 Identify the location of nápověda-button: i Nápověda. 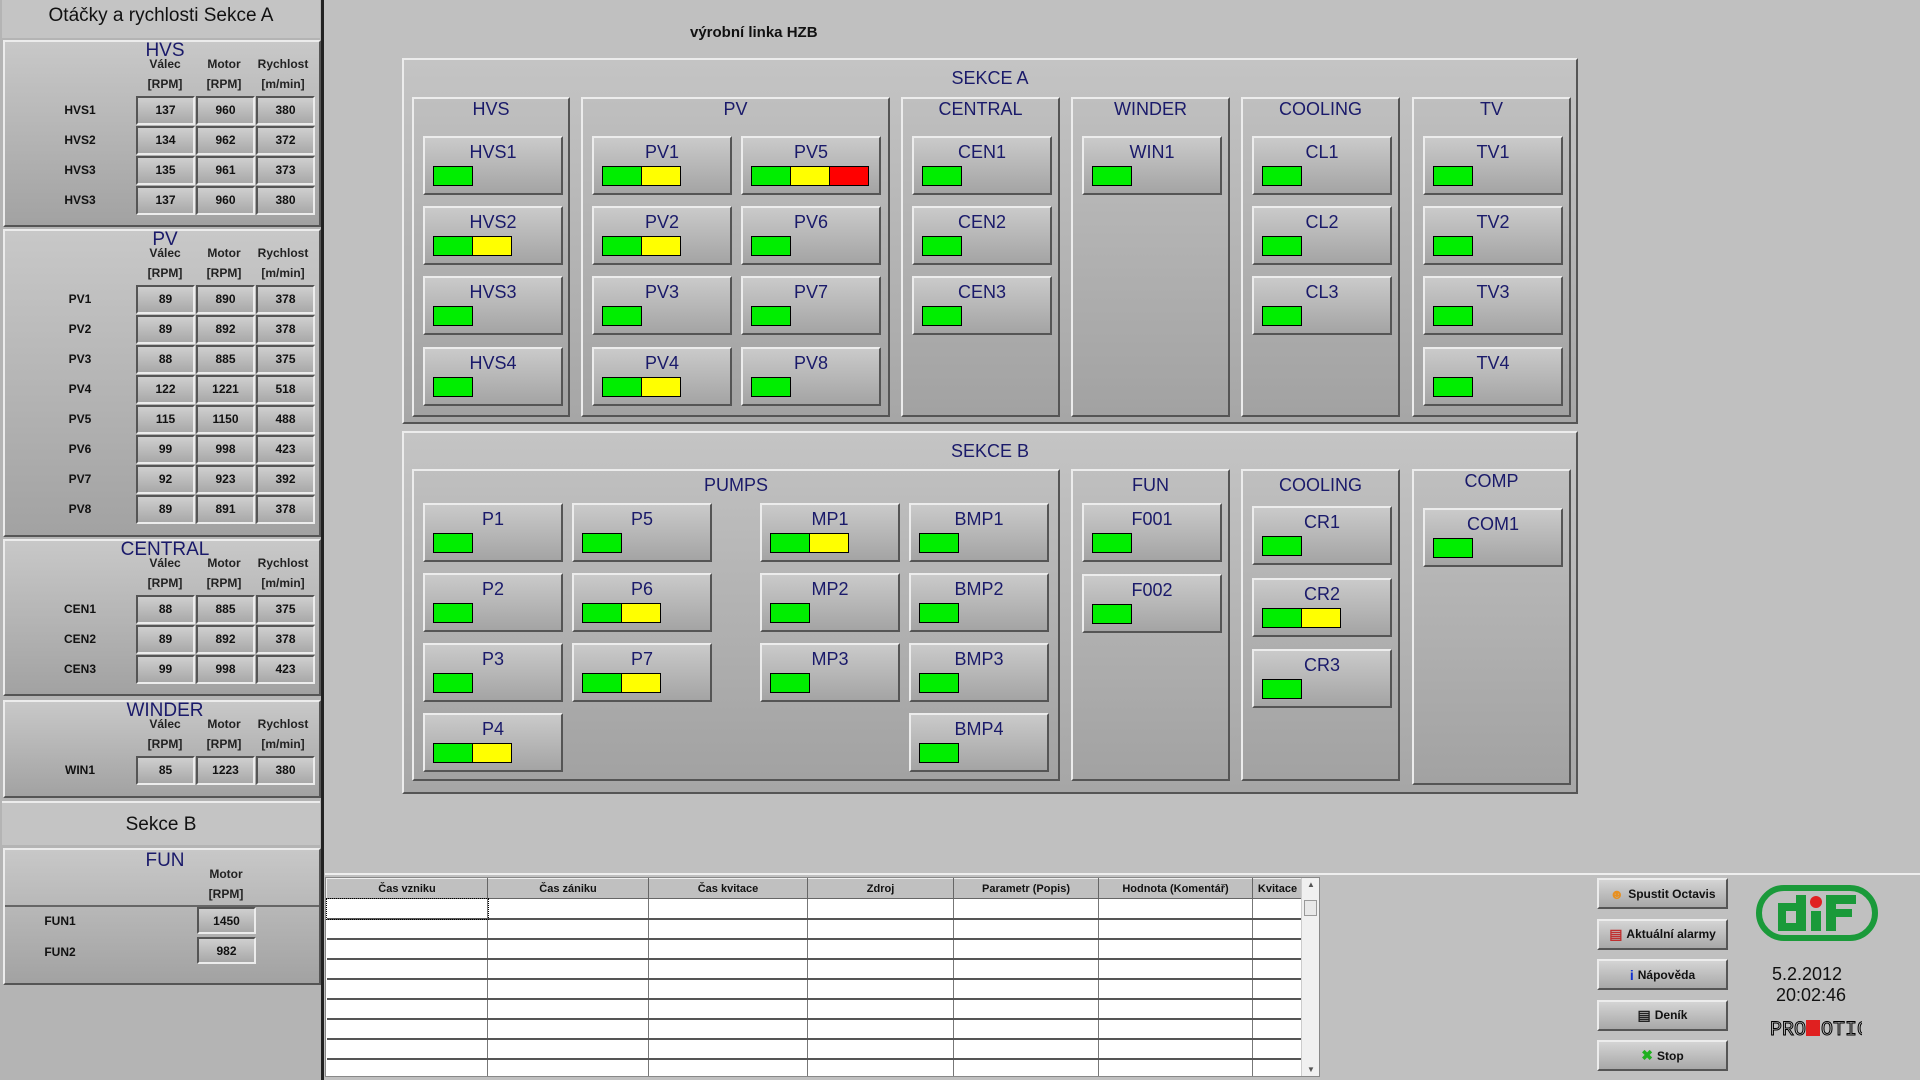
(1662, 974).